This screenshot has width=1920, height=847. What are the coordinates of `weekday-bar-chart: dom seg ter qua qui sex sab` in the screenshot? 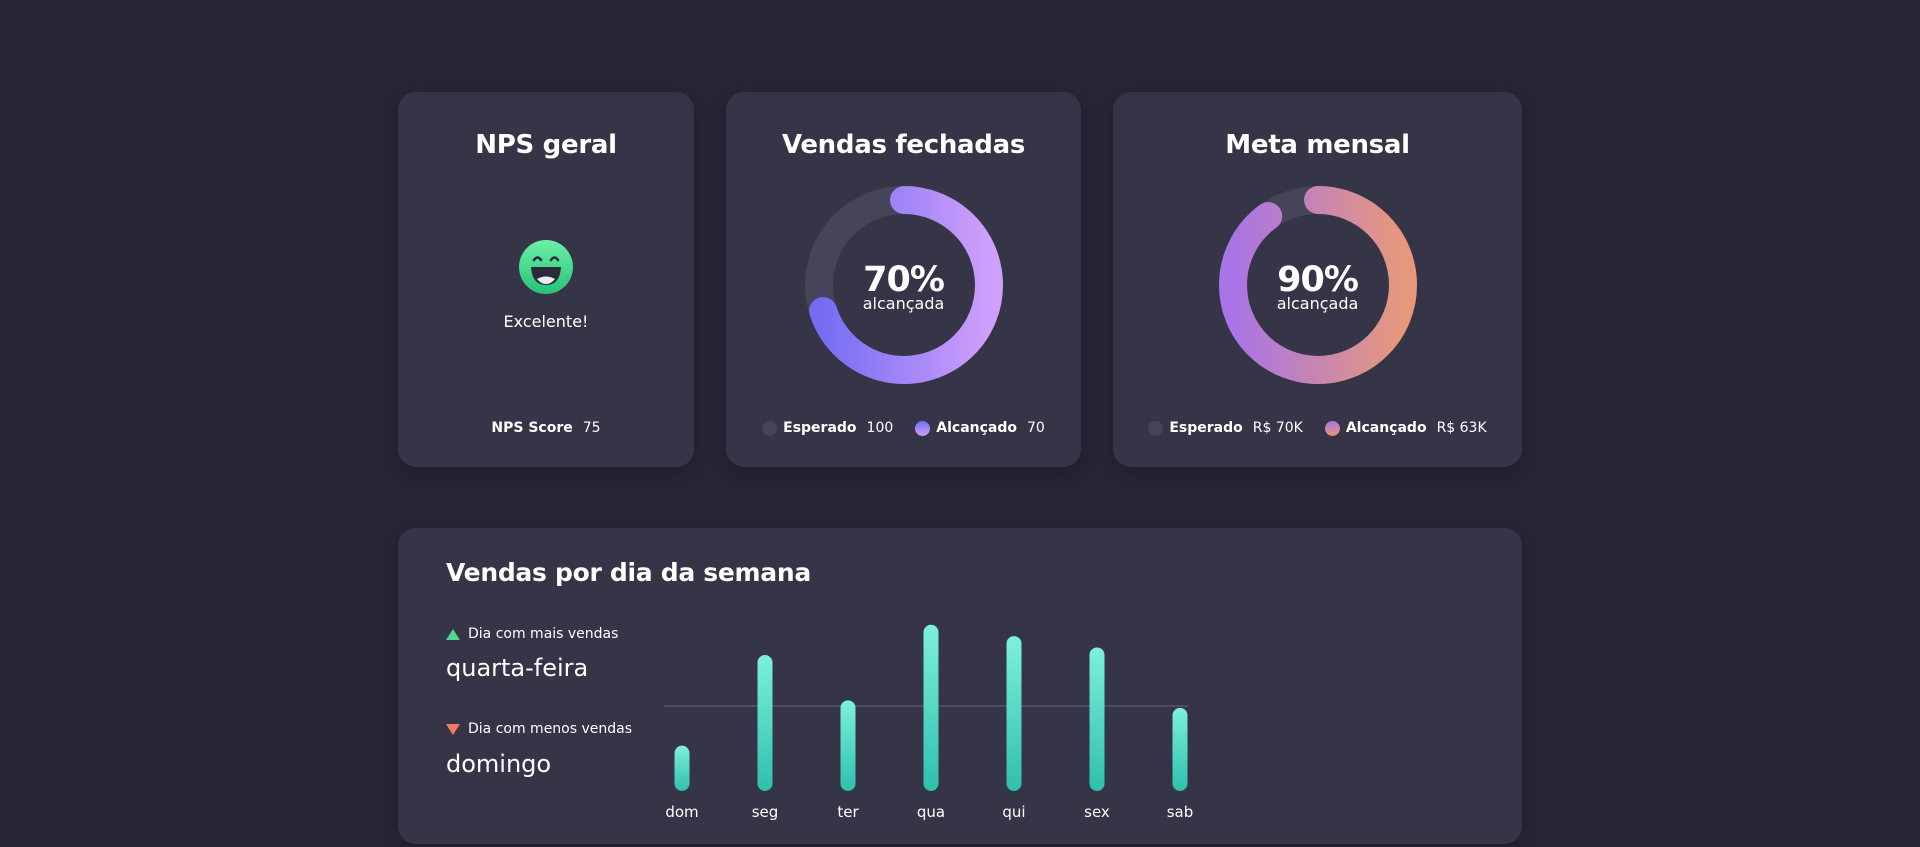 It's located at (929, 722).